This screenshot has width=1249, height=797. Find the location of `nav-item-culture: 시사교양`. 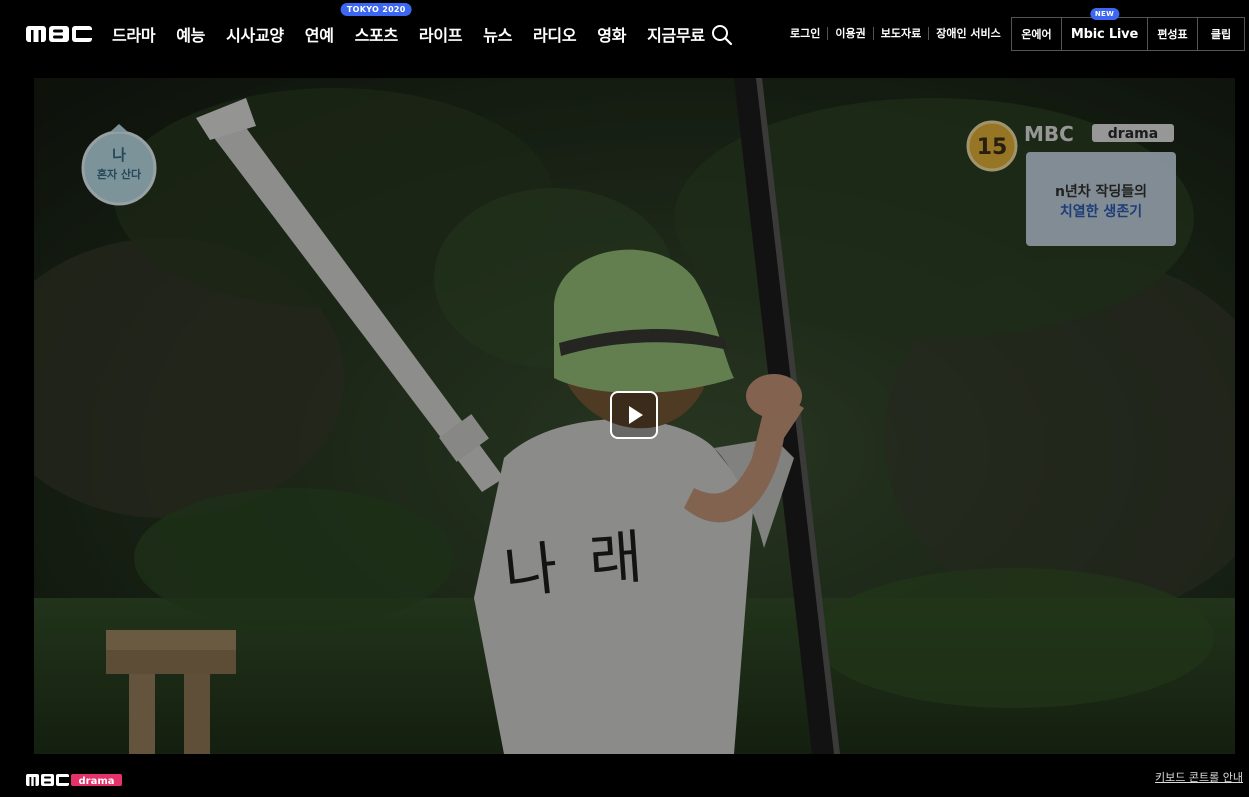

nav-item-culture: 시사교양 is located at coordinates (255, 34).